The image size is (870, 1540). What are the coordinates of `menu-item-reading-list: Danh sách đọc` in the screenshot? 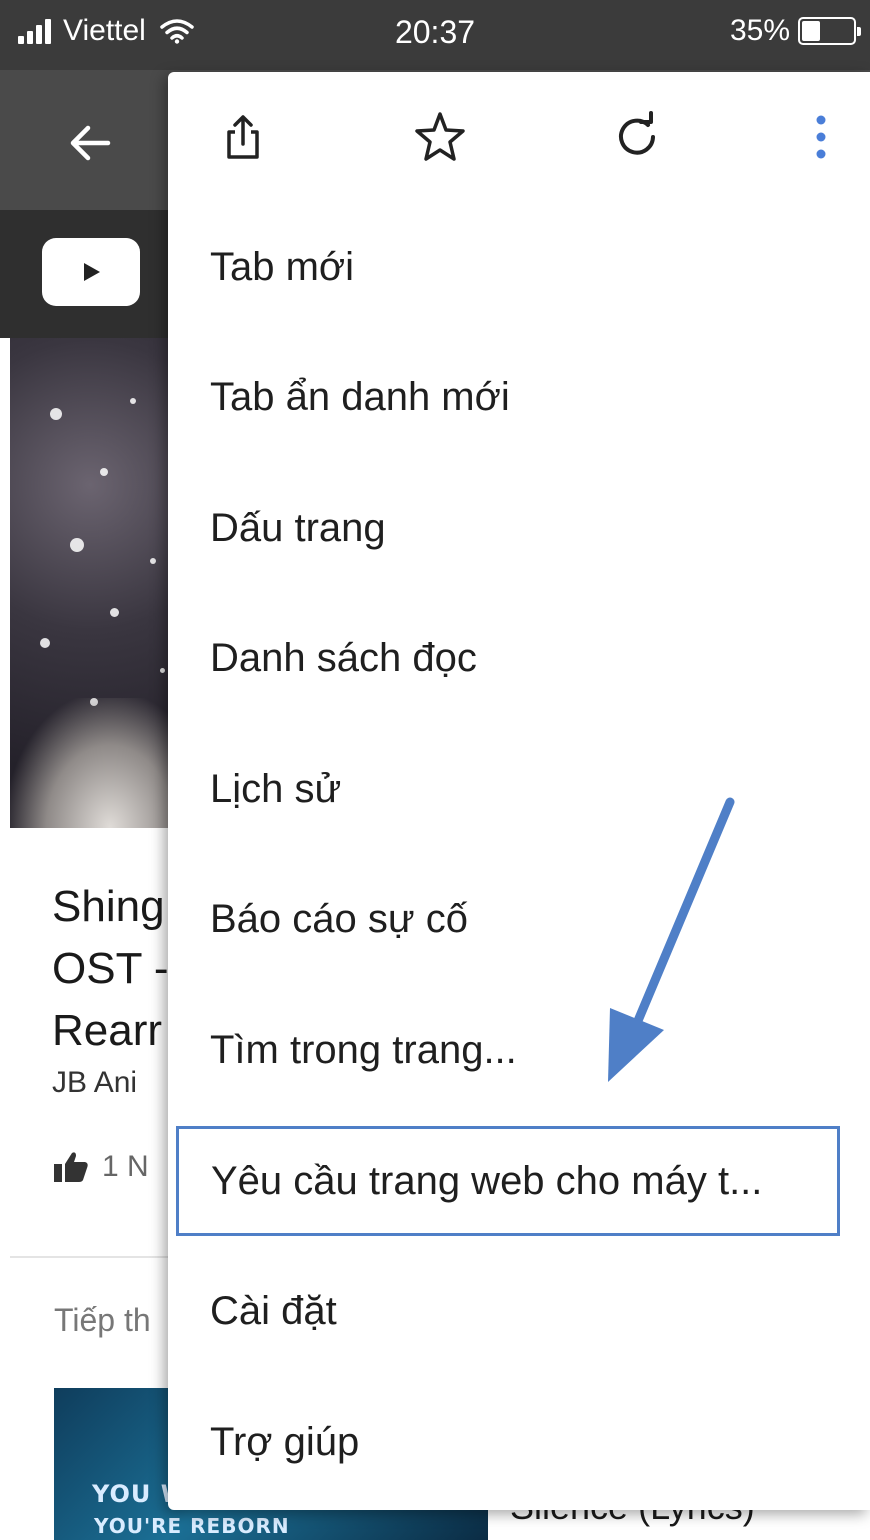 It's located at (519, 658).